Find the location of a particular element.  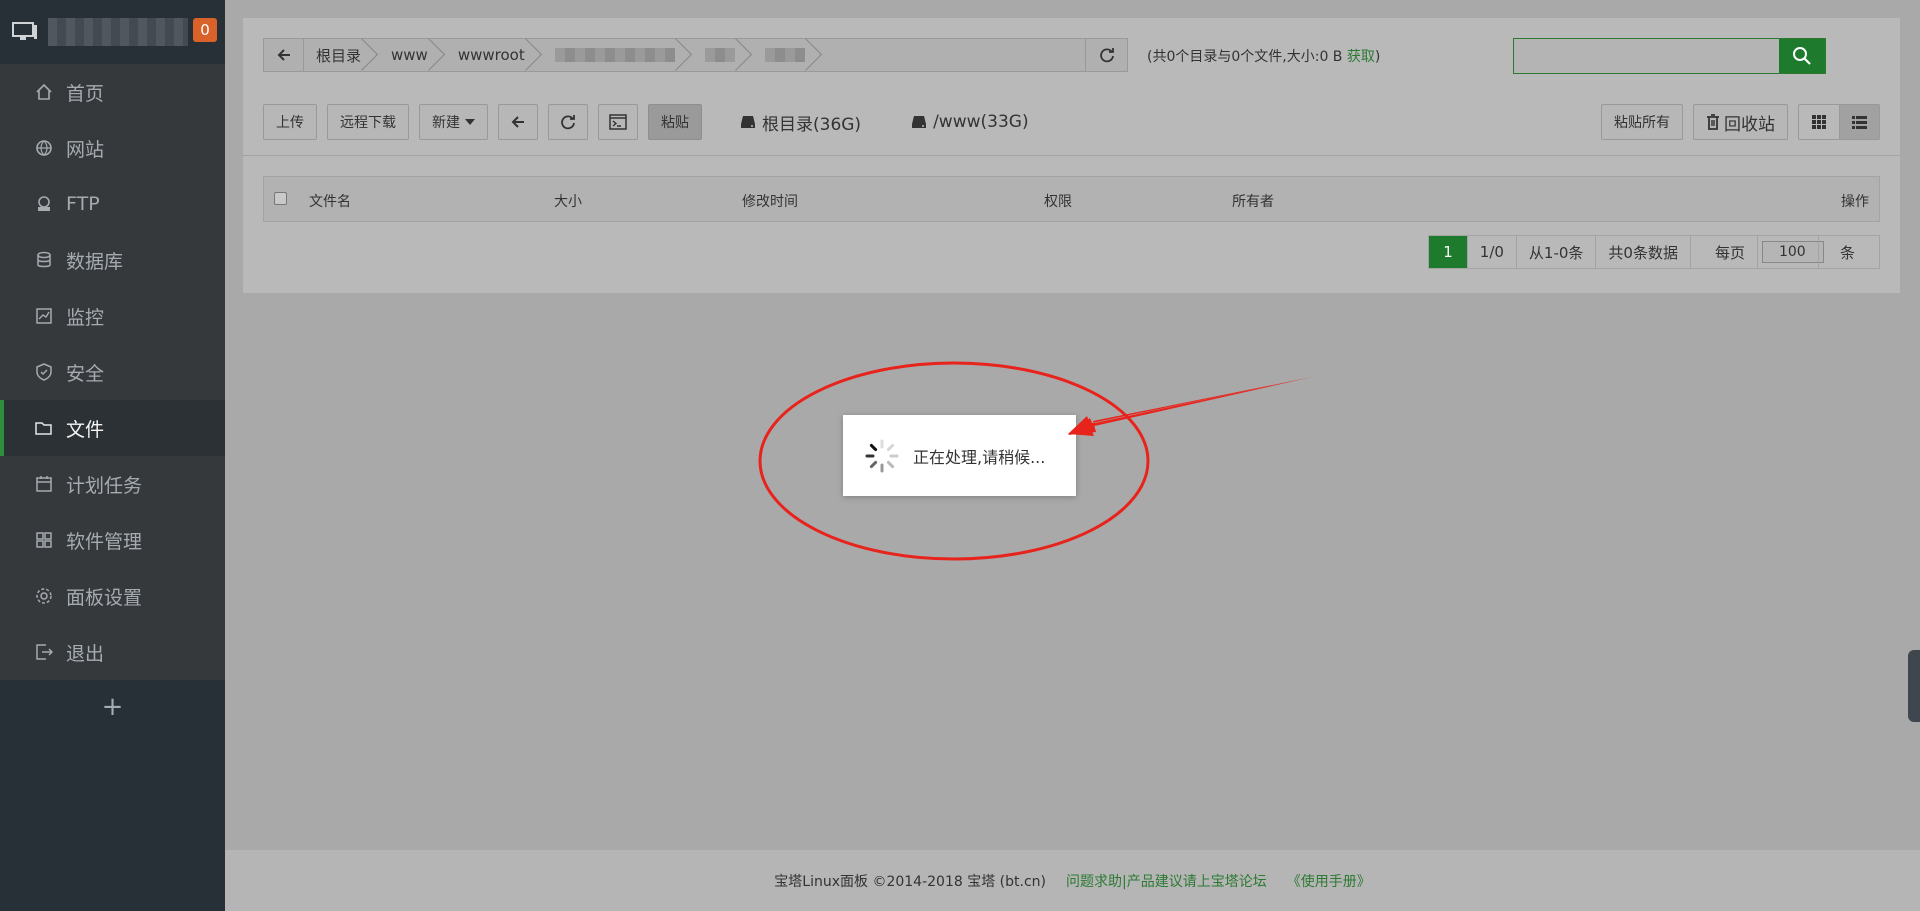

per-page-select: 100 is located at coordinates (1792, 252).